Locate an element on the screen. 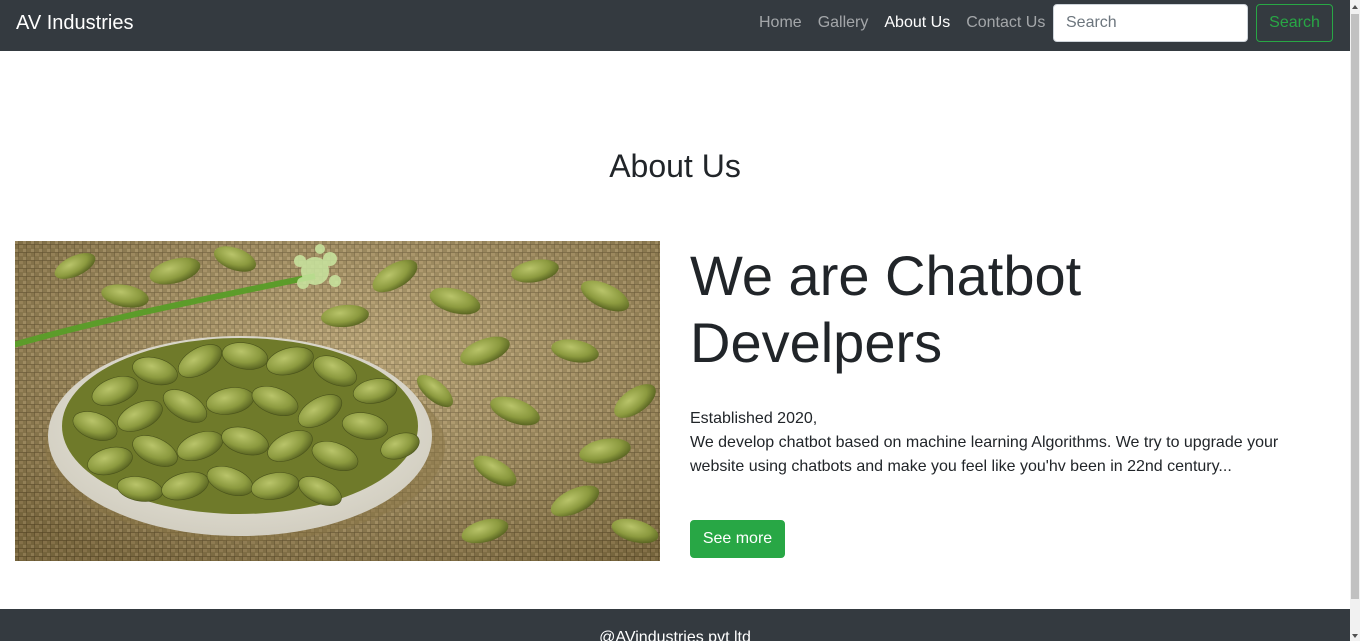  chevron-up-icon is located at coordinates (1355, 6).